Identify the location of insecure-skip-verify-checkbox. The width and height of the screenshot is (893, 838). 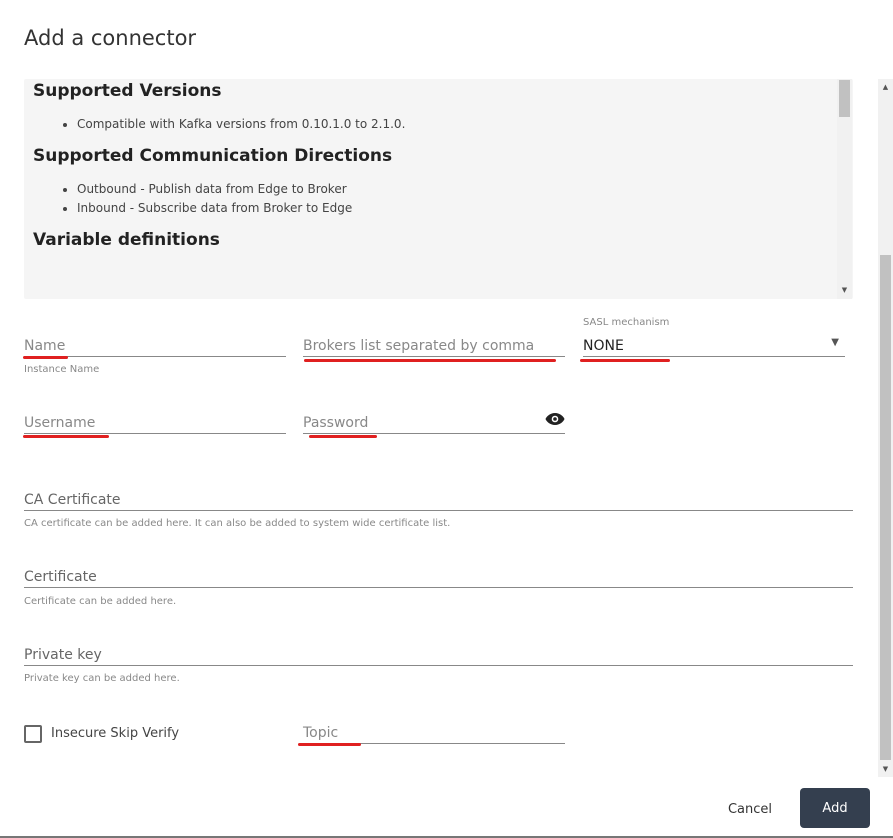
(33, 734).